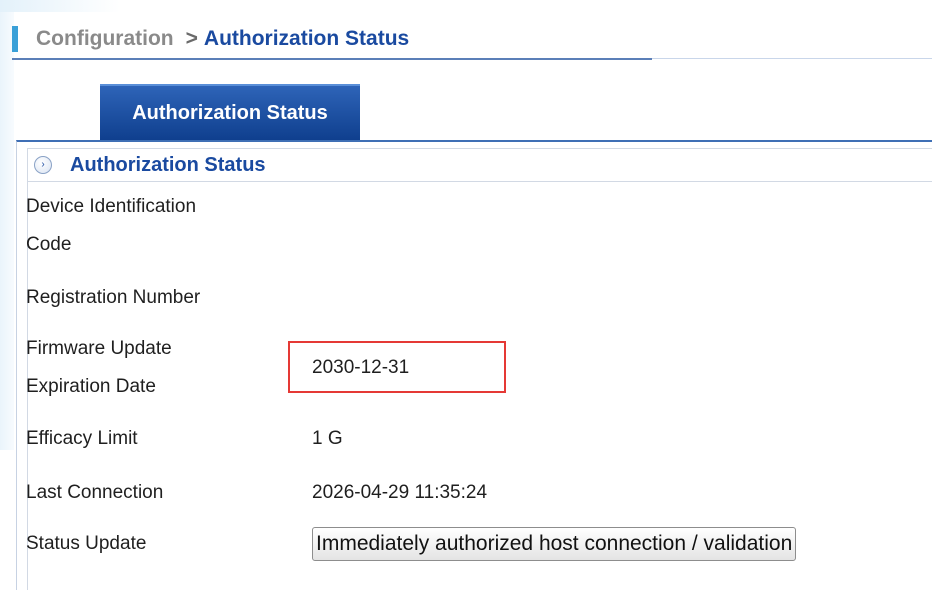  Describe the element at coordinates (49, 244) in the screenshot. I see `label-line-2: Code` at that location.